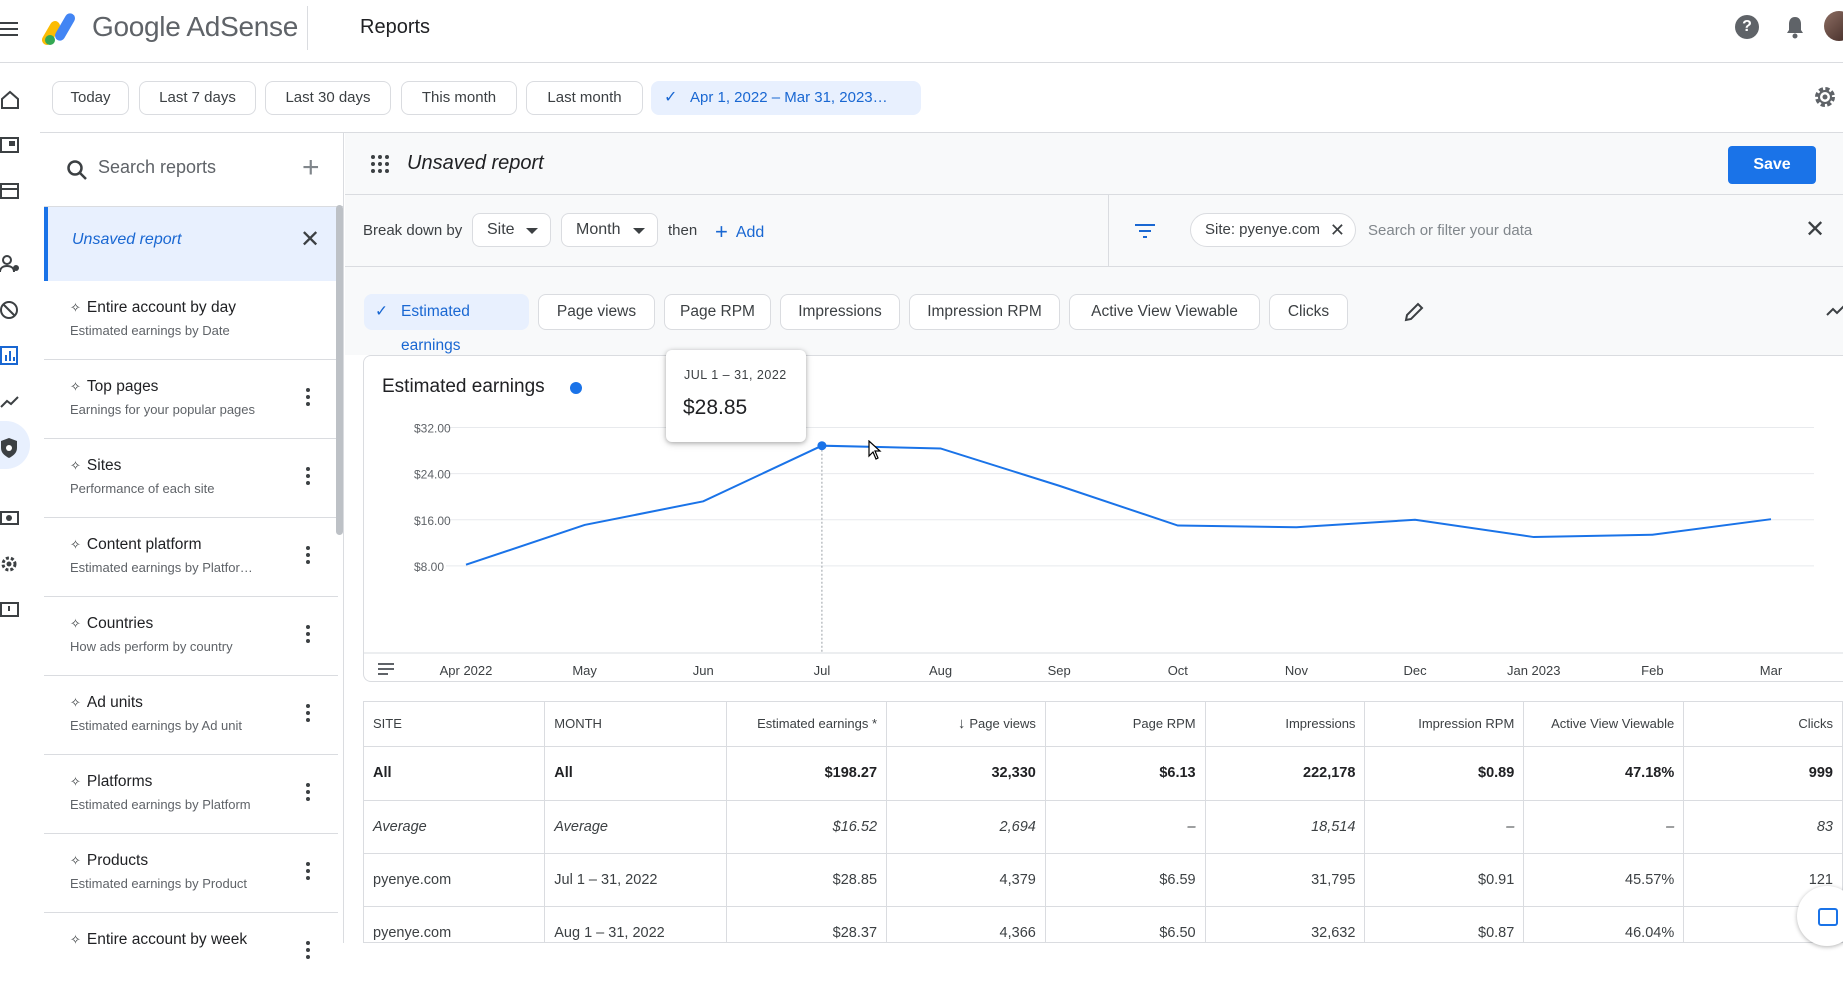 The width and height of the screenshot is (1843, 992). What do you see at coordinates (311, 168) in the screenshot?
I see `add-report-plus-icon: +` at bounding box center [311, 168].